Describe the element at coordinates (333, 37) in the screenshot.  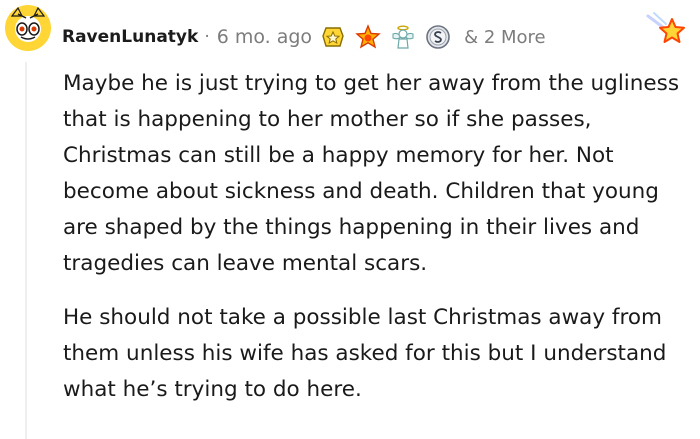
I see `helpful-award-icon` at that location.